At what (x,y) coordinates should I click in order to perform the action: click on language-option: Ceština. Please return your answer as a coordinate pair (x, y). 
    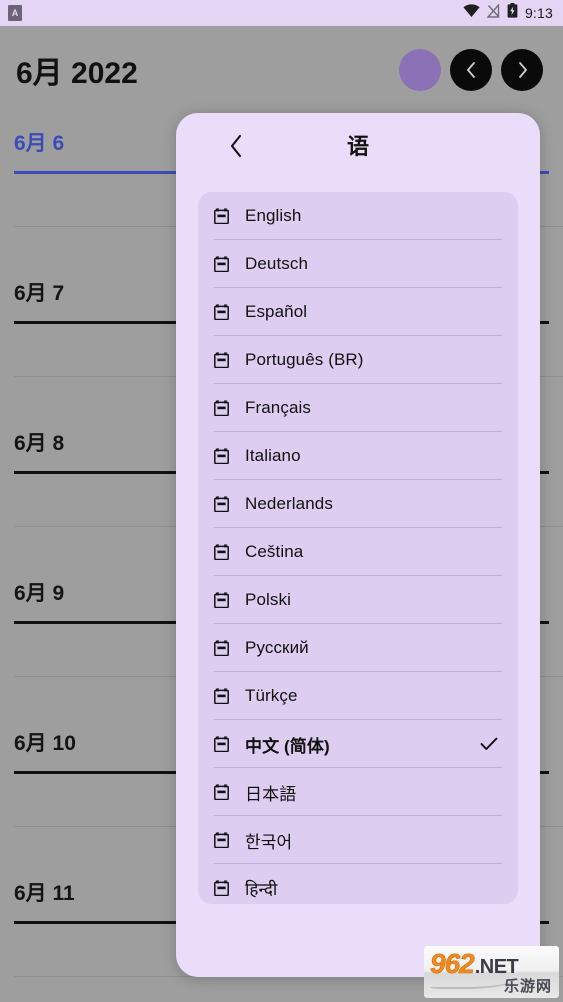
    Looking at the image, I should click on (358, 552).